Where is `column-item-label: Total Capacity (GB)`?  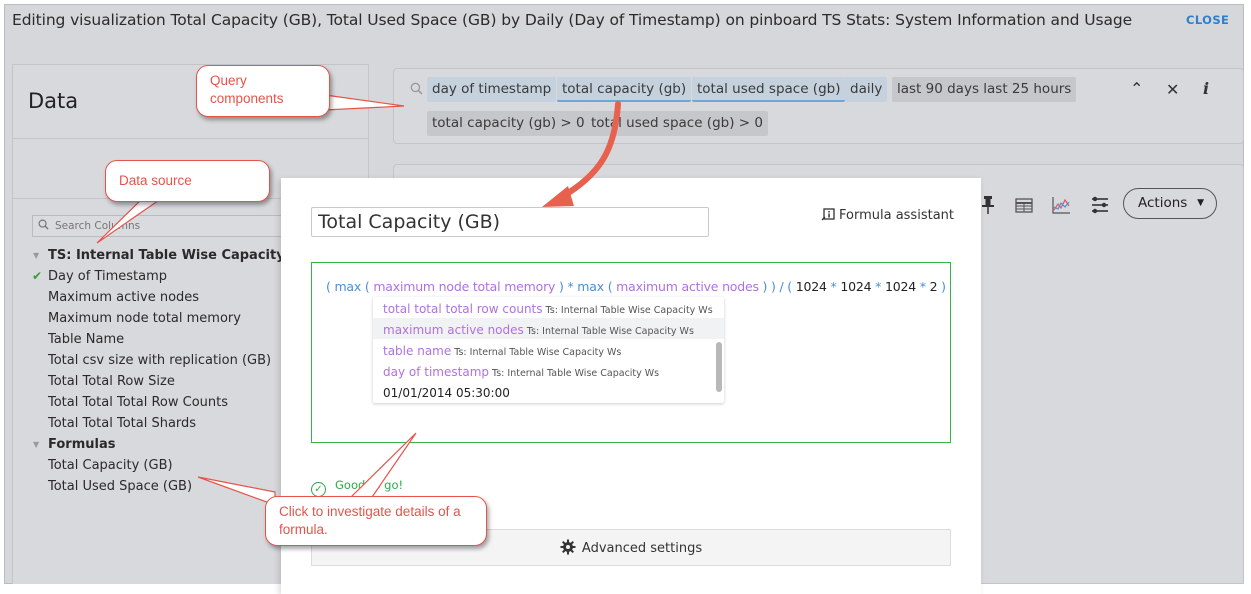 column-item-label: Total Capacity (GB) is located at coordinates (110, 465).